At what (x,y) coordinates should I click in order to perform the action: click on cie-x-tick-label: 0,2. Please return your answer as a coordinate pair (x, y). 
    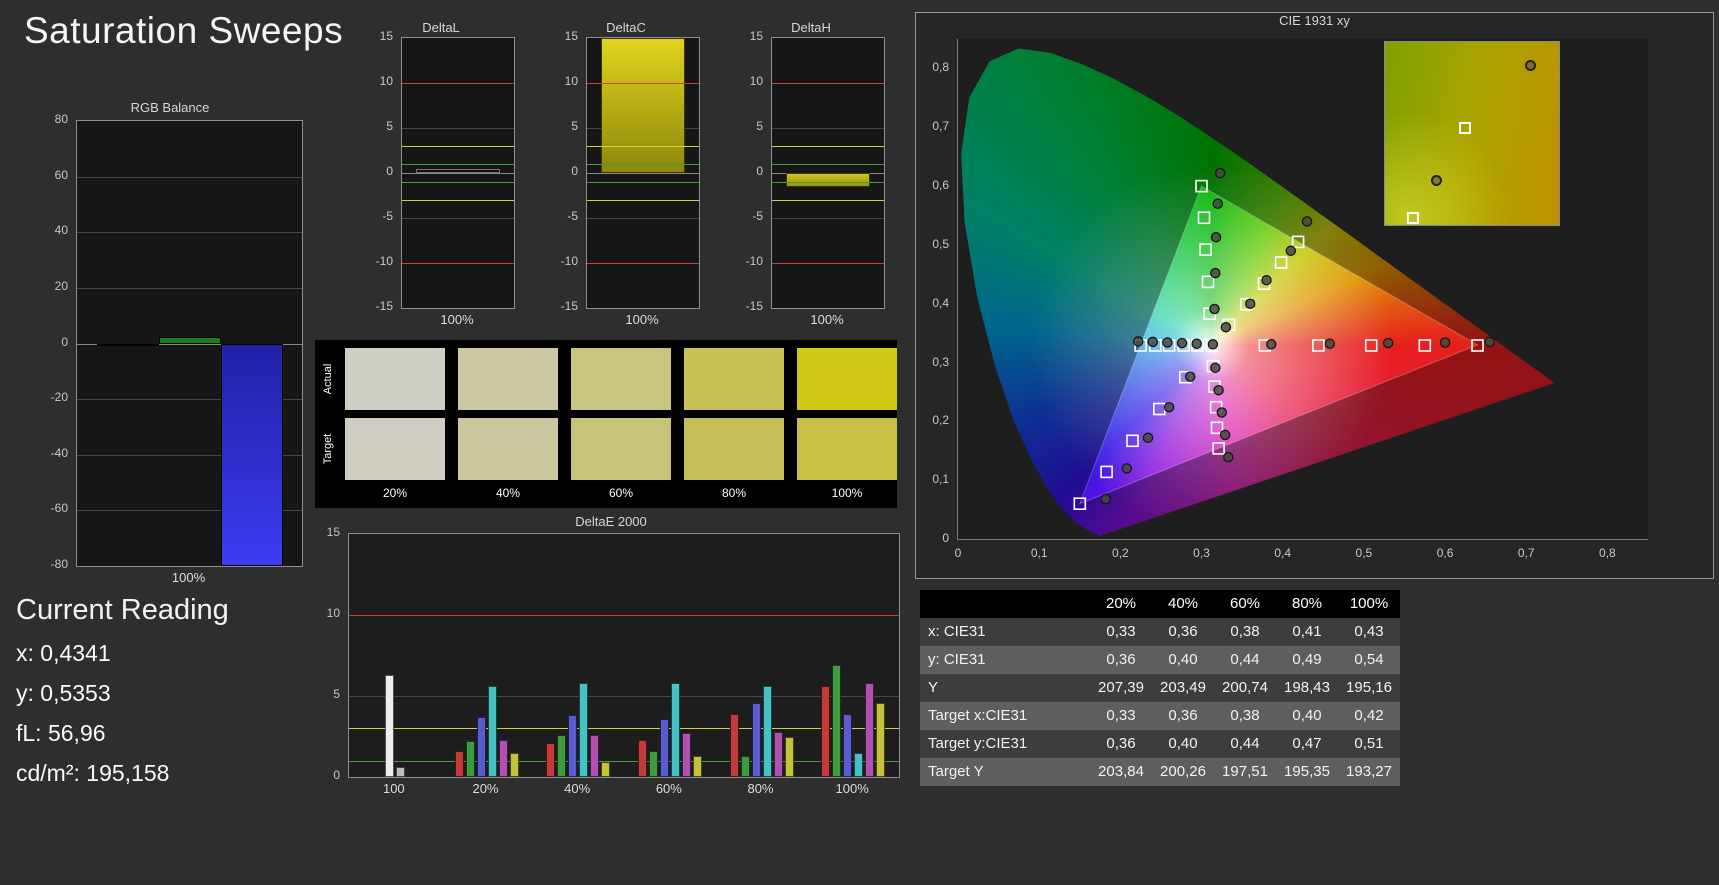
    Looking at the image, I should click on (1120, 553).